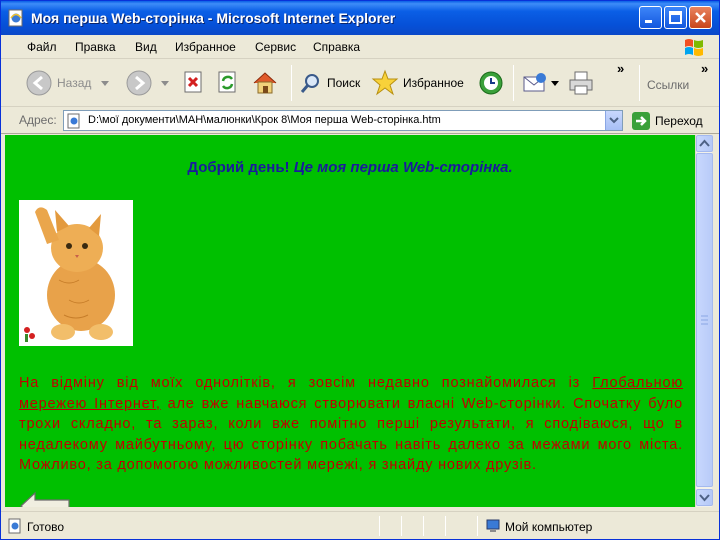 The image size is (720, 540). I want to click on status-text: Готово, so click(46, 527).